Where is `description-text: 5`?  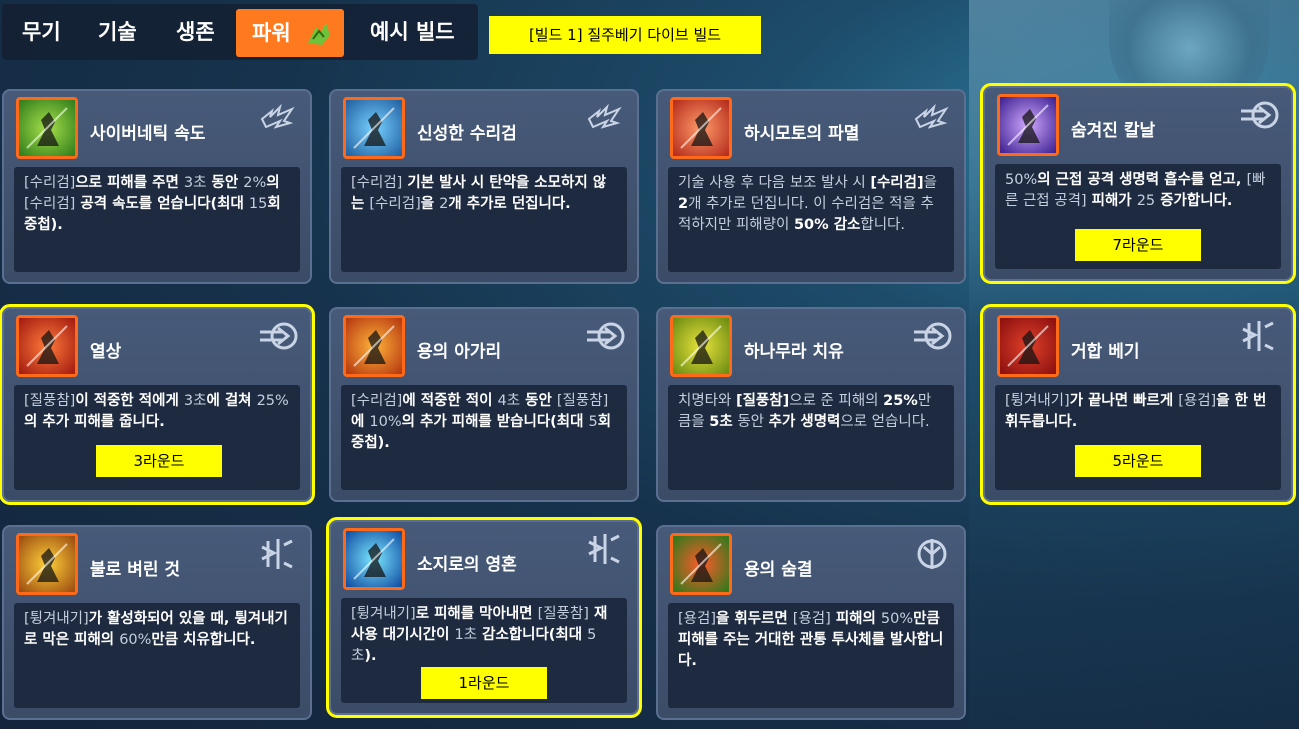
description-text: 5 is located at coordinates (593, 422).